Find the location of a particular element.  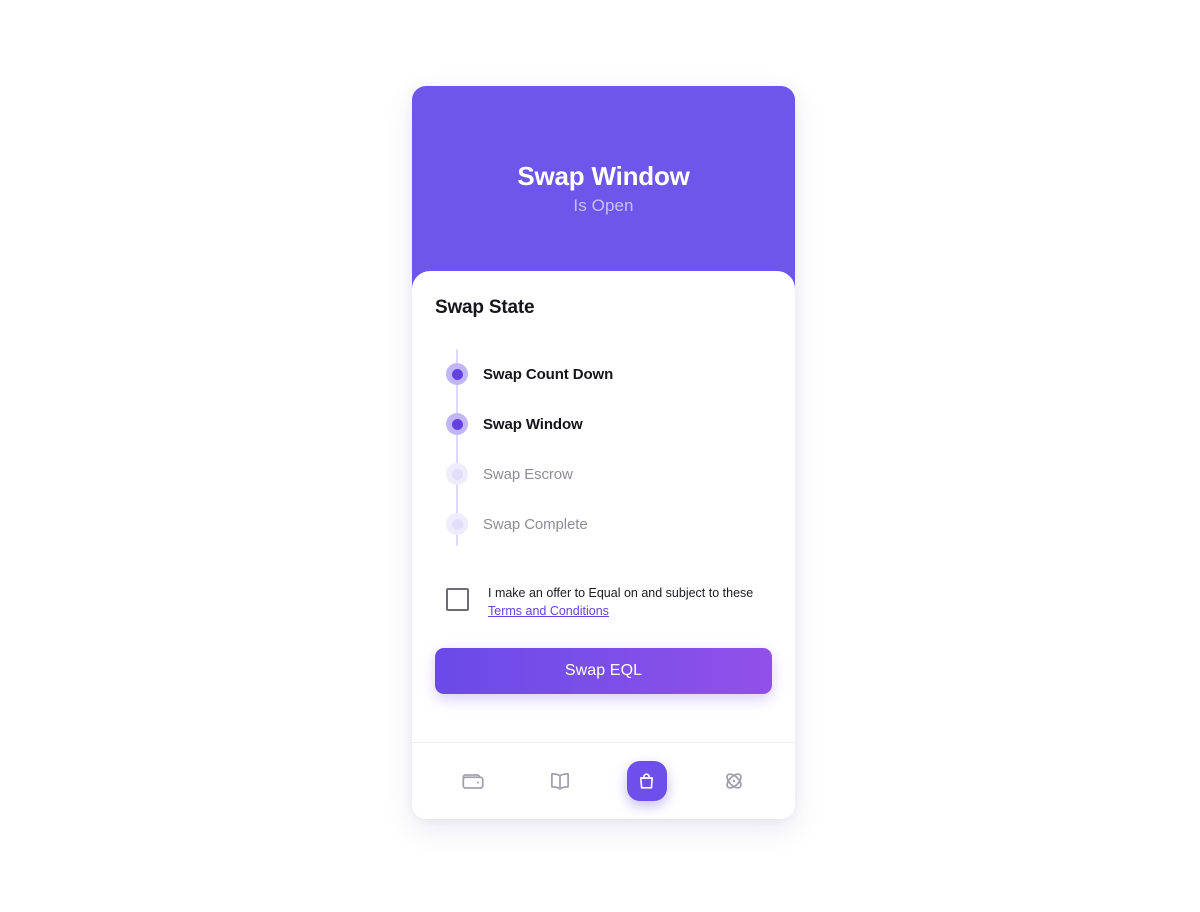

nav-item-shopping-bag is located at coordinates (647, 781).